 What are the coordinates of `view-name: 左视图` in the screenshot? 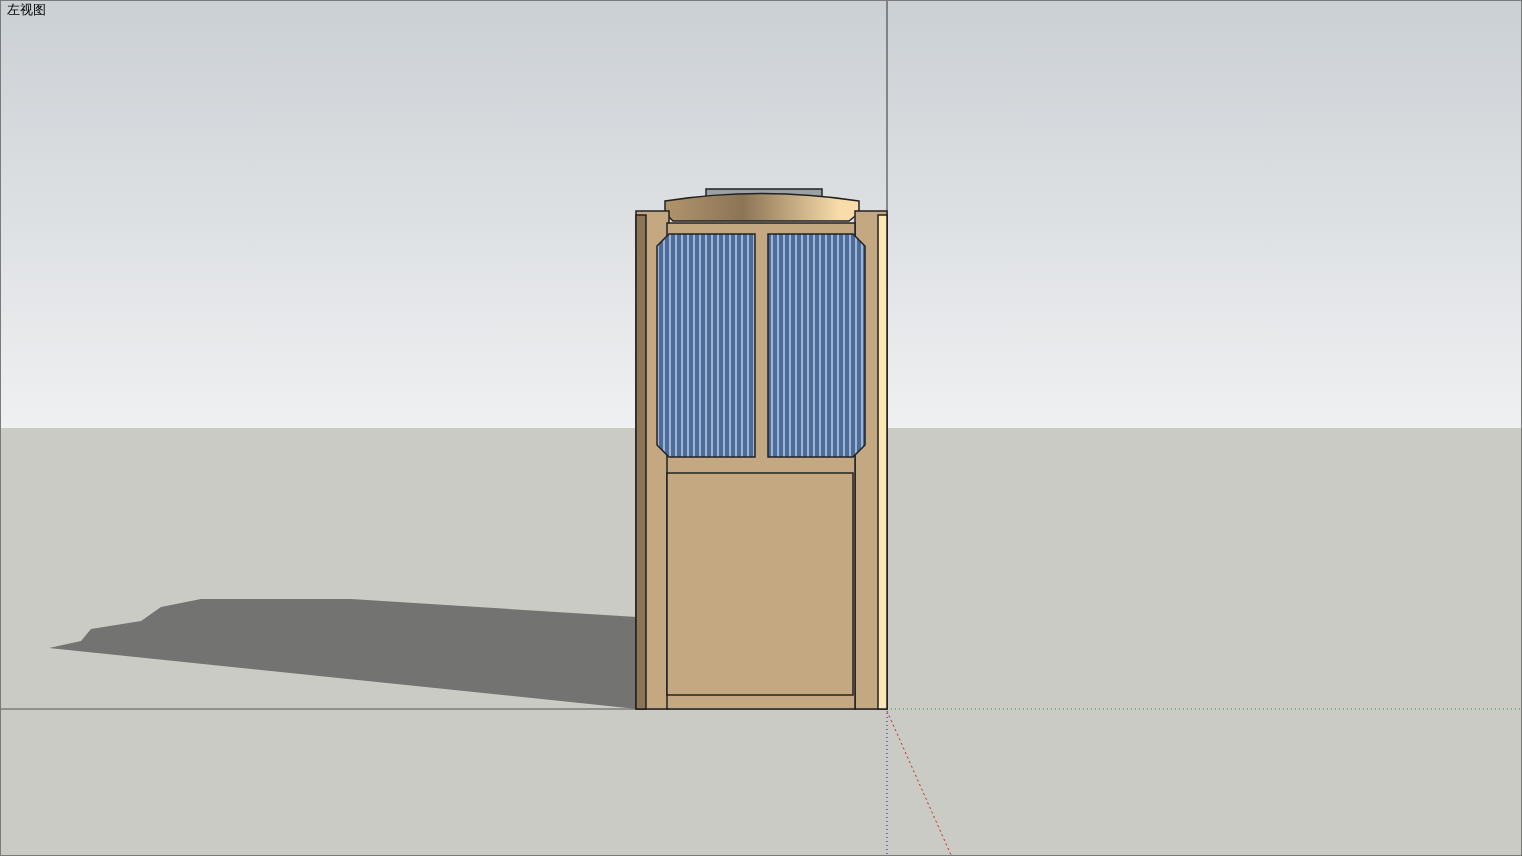 It's located at (26, 10).